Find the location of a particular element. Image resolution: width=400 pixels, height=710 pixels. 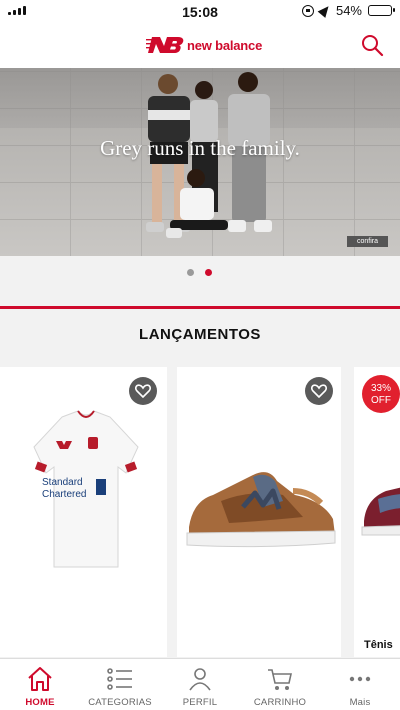

carousel-dot-active is located at coordinates (208, 272).